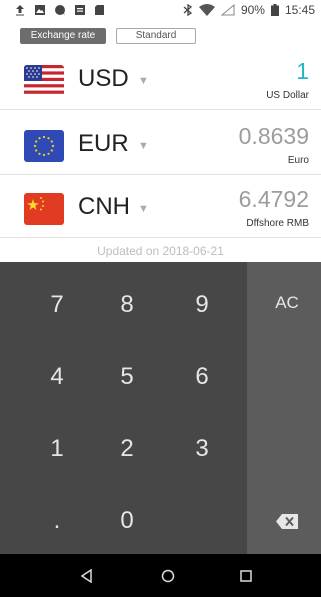 The width and height of the screenshot is (321, 597). I want to click on key-4: 4, so click(57, 376).